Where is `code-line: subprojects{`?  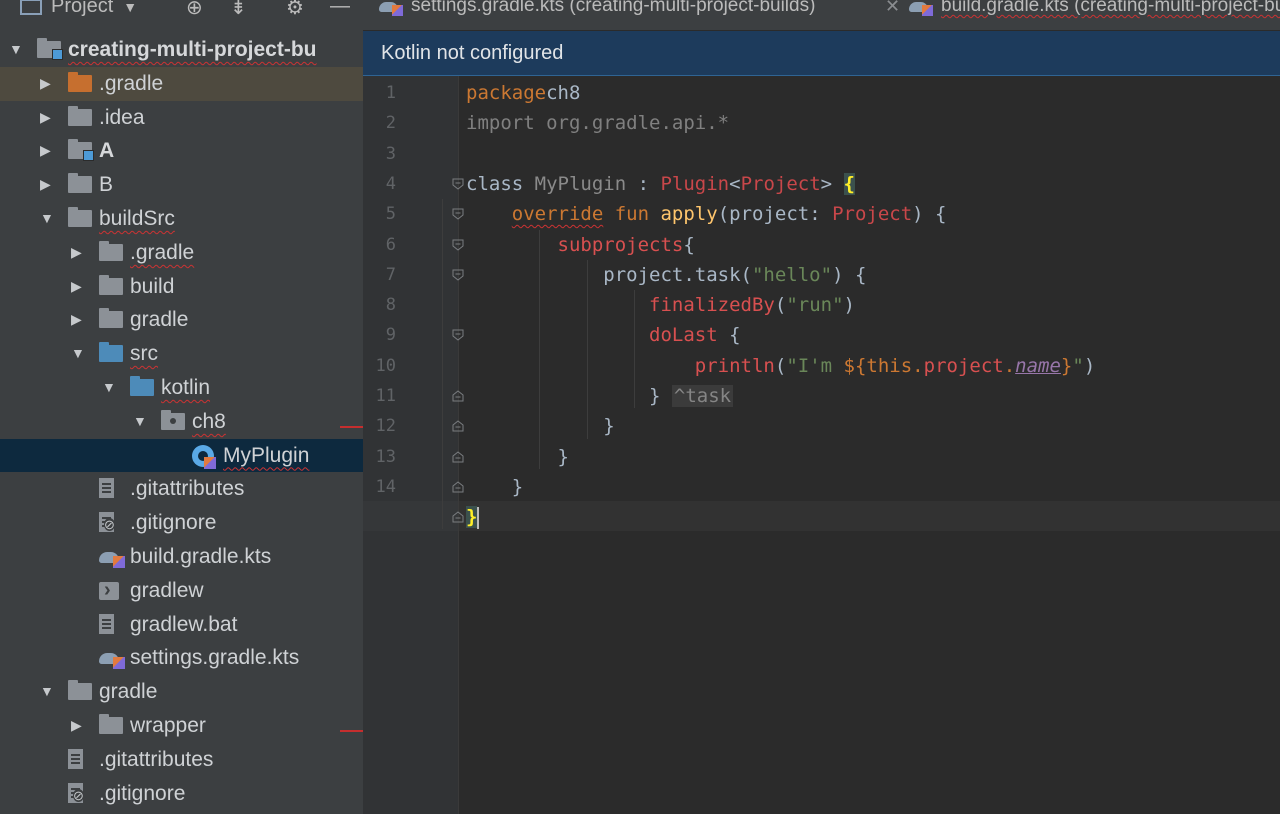
code-line: subprojects{ is located at coordinates (580, 245).